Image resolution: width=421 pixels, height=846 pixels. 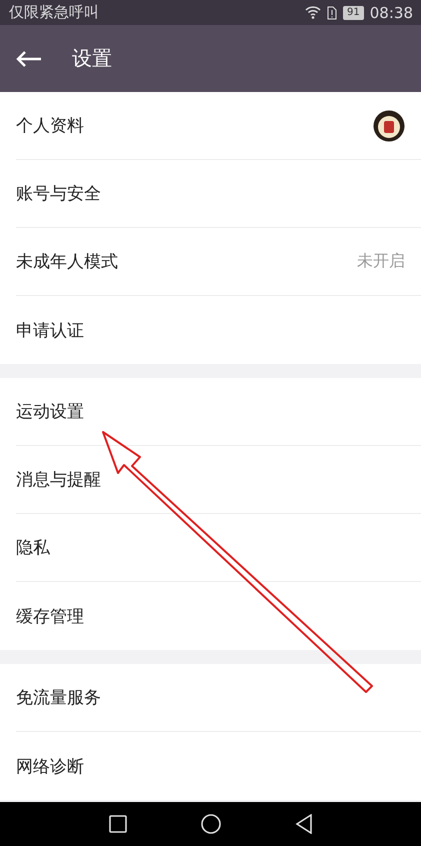 I want to click on settings-row: 消息与提醒, so click(x=218, y=480).